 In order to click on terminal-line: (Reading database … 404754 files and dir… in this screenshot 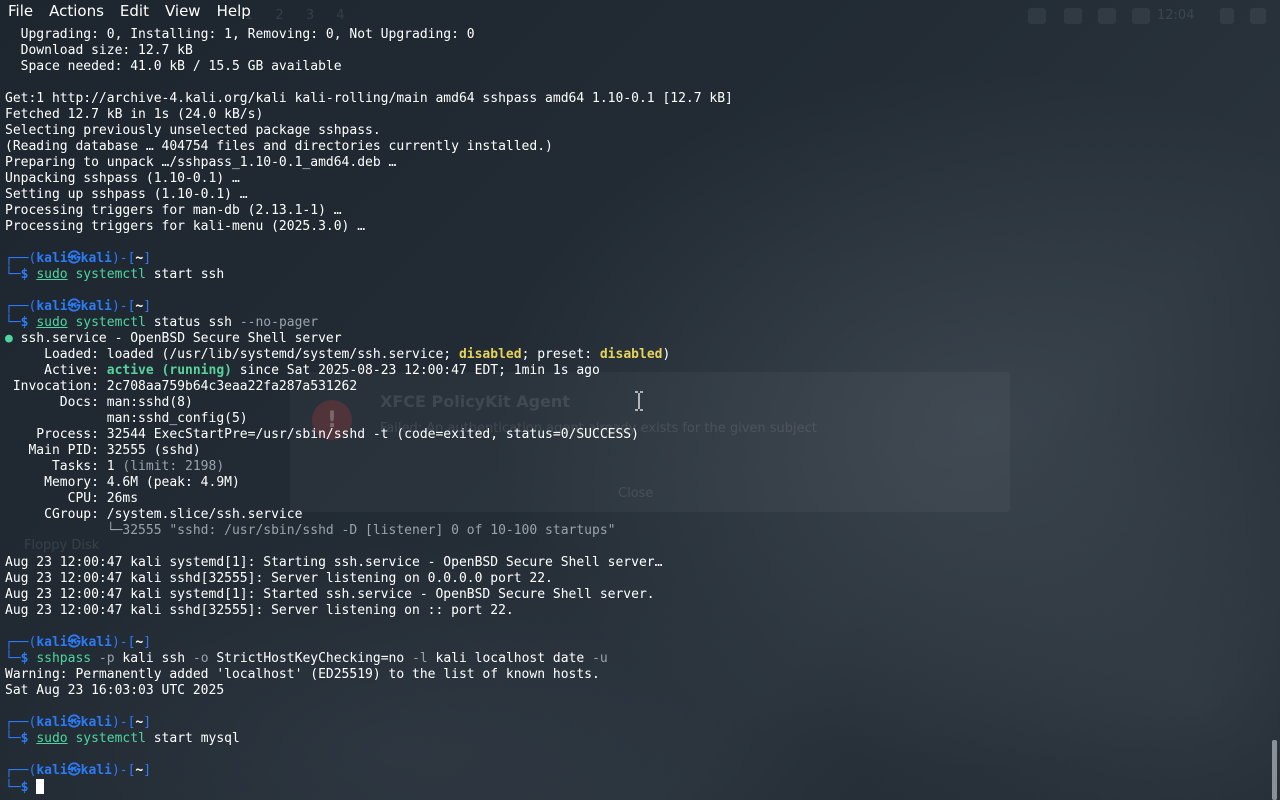, I will do `click(636, 147)`.